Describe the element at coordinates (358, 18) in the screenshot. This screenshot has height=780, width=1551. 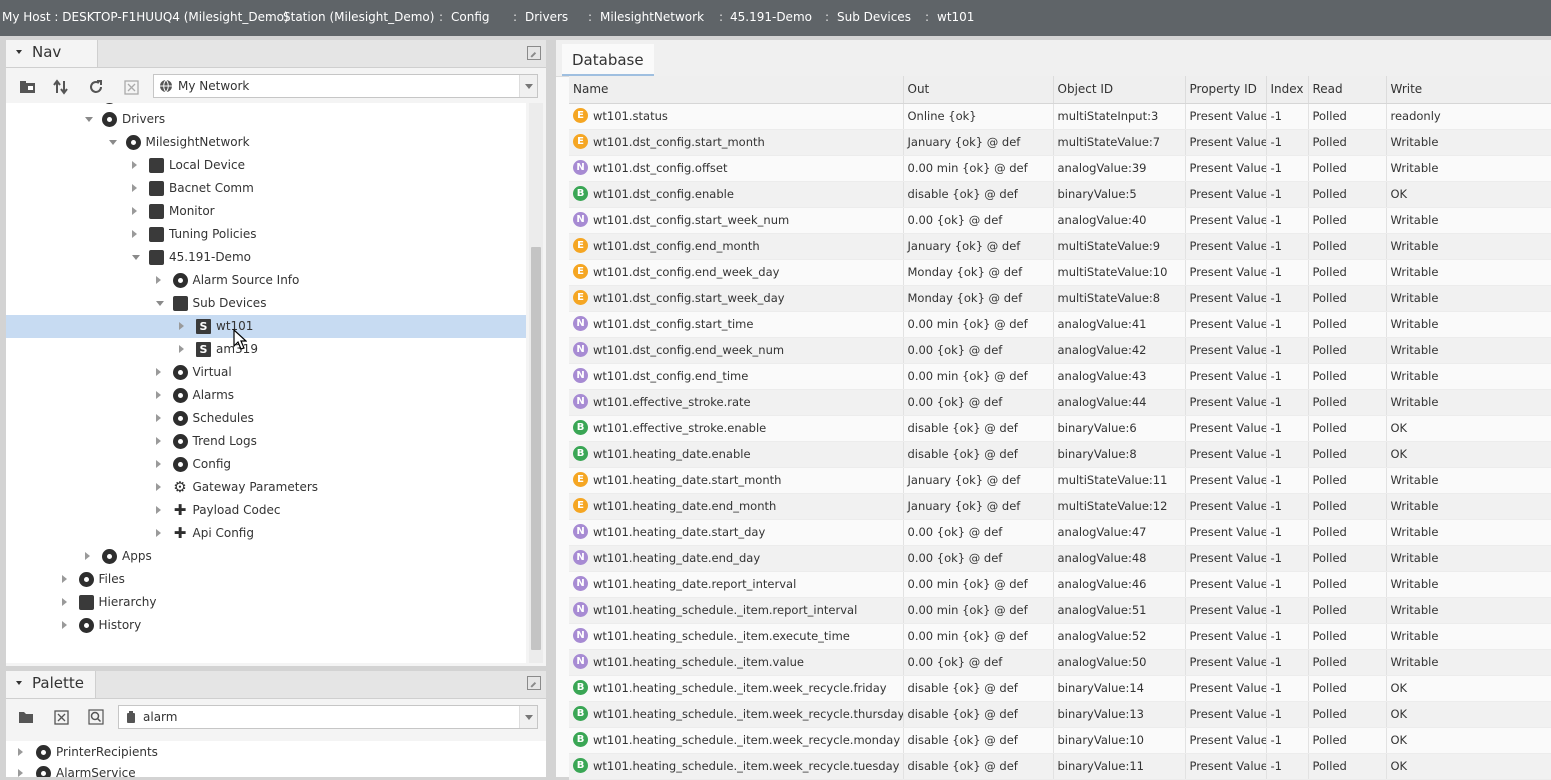
I see `breadcrumb-item-station: Station (Milesight_Demo)` at that location.